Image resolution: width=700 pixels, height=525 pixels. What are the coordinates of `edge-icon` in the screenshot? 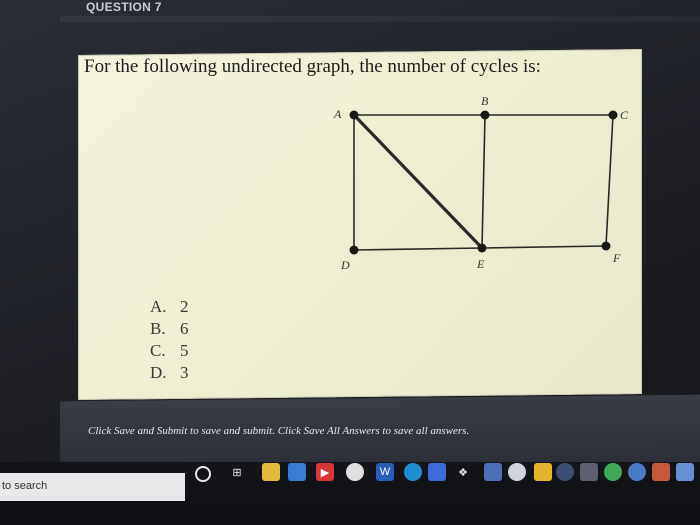 It's located at (413, 472).